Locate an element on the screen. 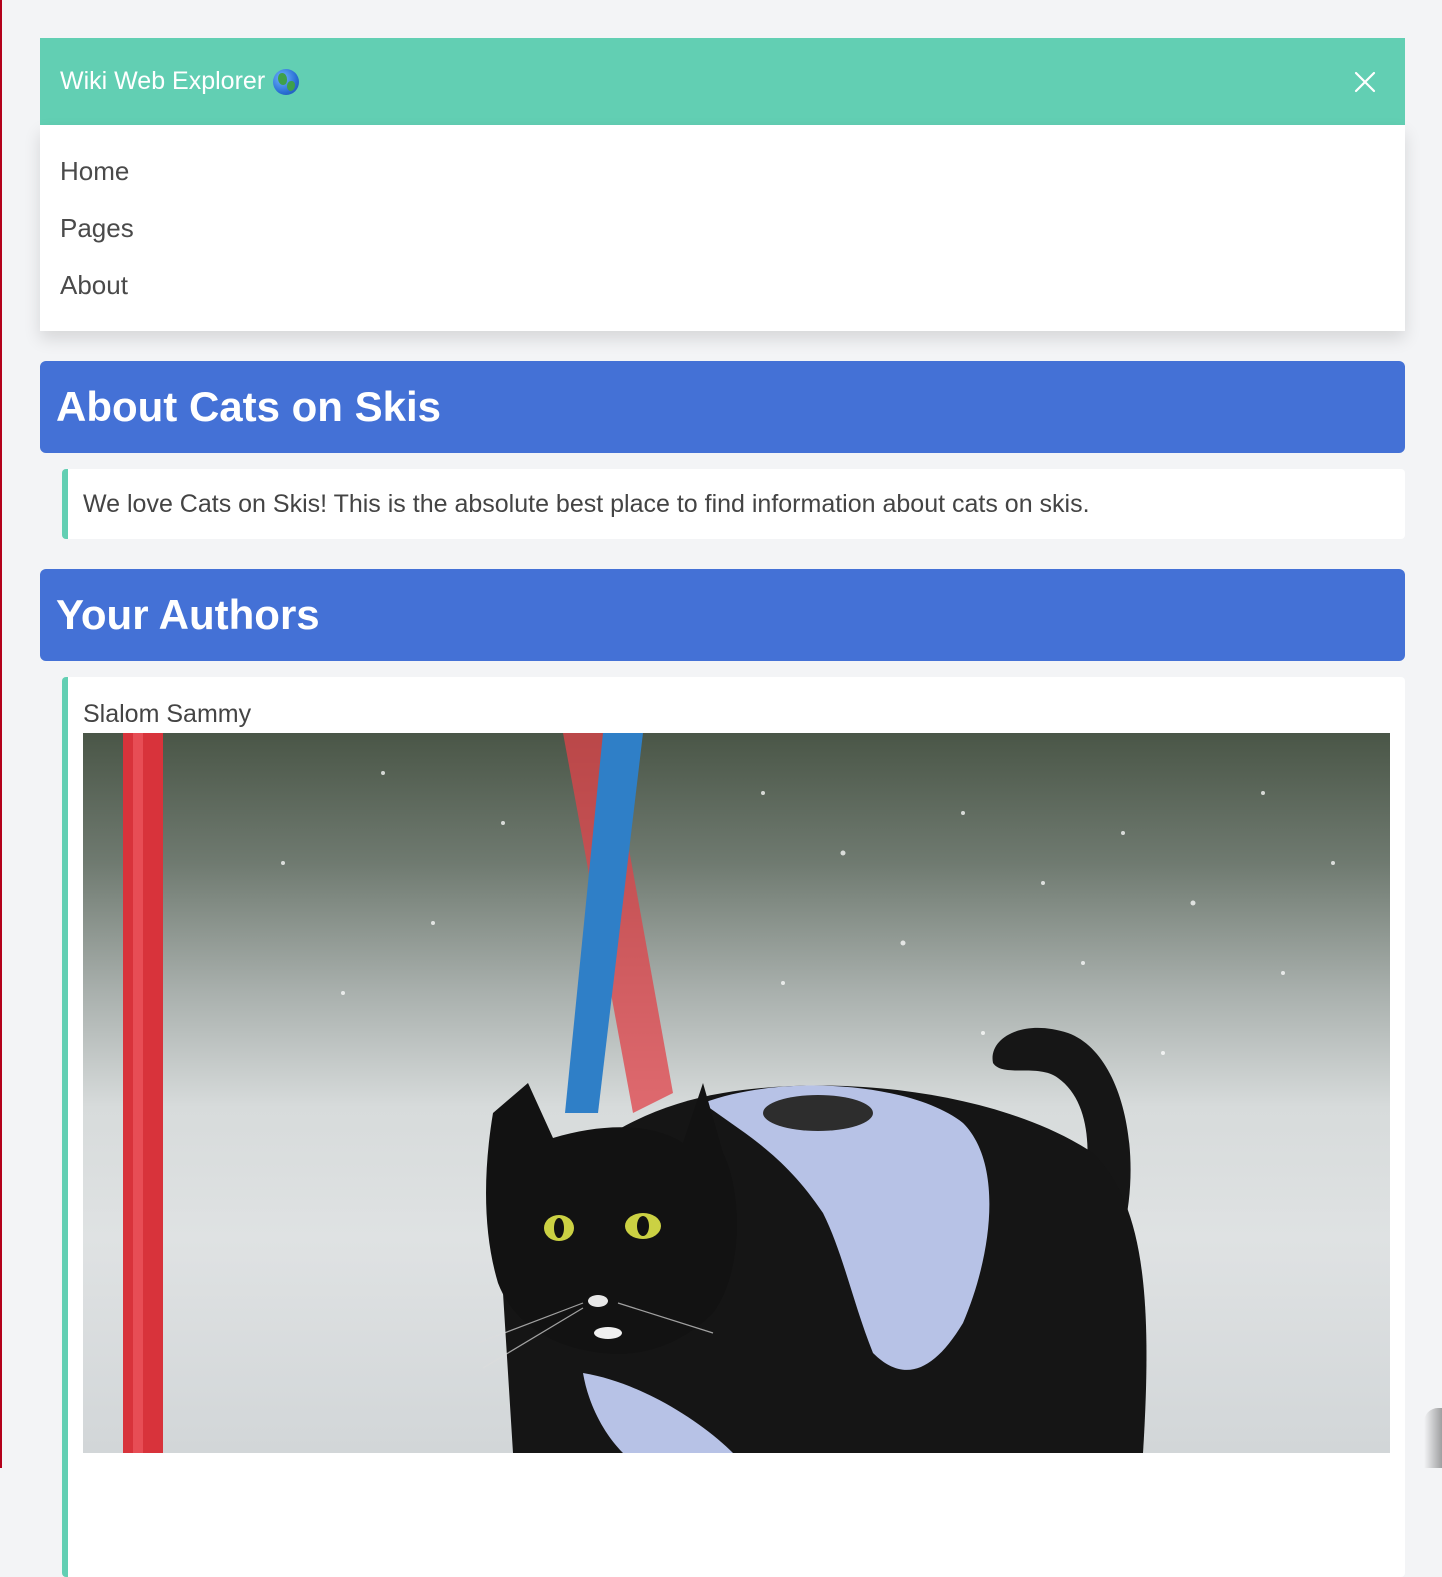 This screenshot has height=1577, width=1442. menu-item-about: About is located at coordinates (722, 285).